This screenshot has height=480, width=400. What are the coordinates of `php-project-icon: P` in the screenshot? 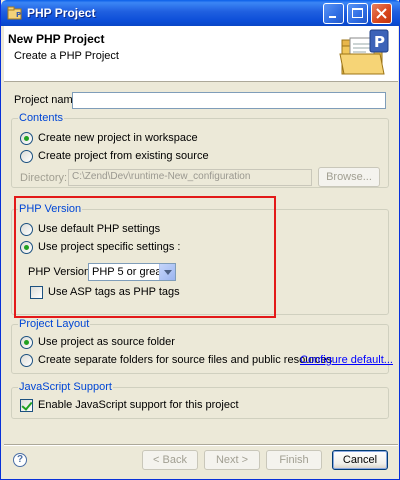 It's located at (14, 13).